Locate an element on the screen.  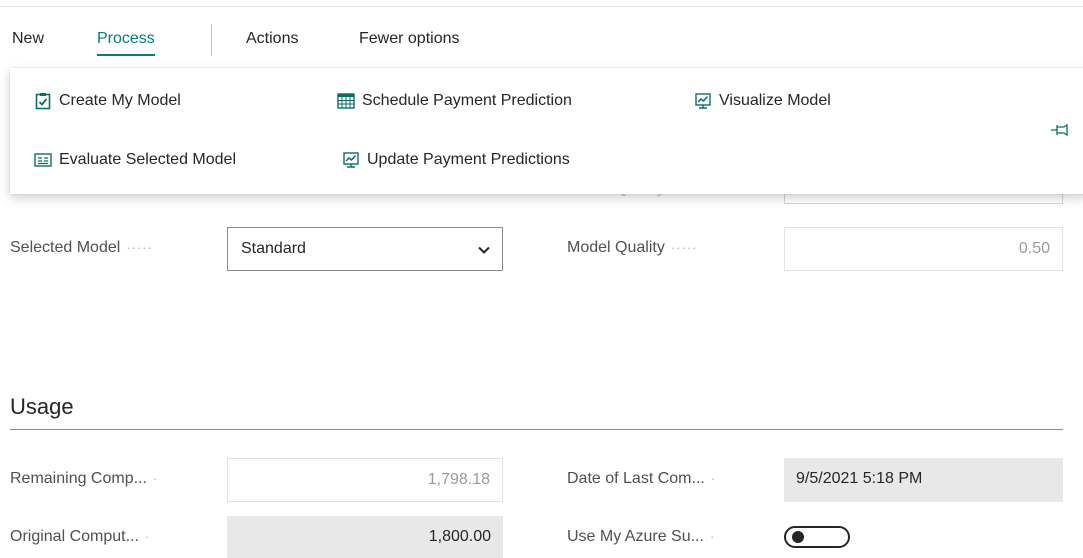
original-compute-label: Original Comput... · is located at coordinates (80, 536).